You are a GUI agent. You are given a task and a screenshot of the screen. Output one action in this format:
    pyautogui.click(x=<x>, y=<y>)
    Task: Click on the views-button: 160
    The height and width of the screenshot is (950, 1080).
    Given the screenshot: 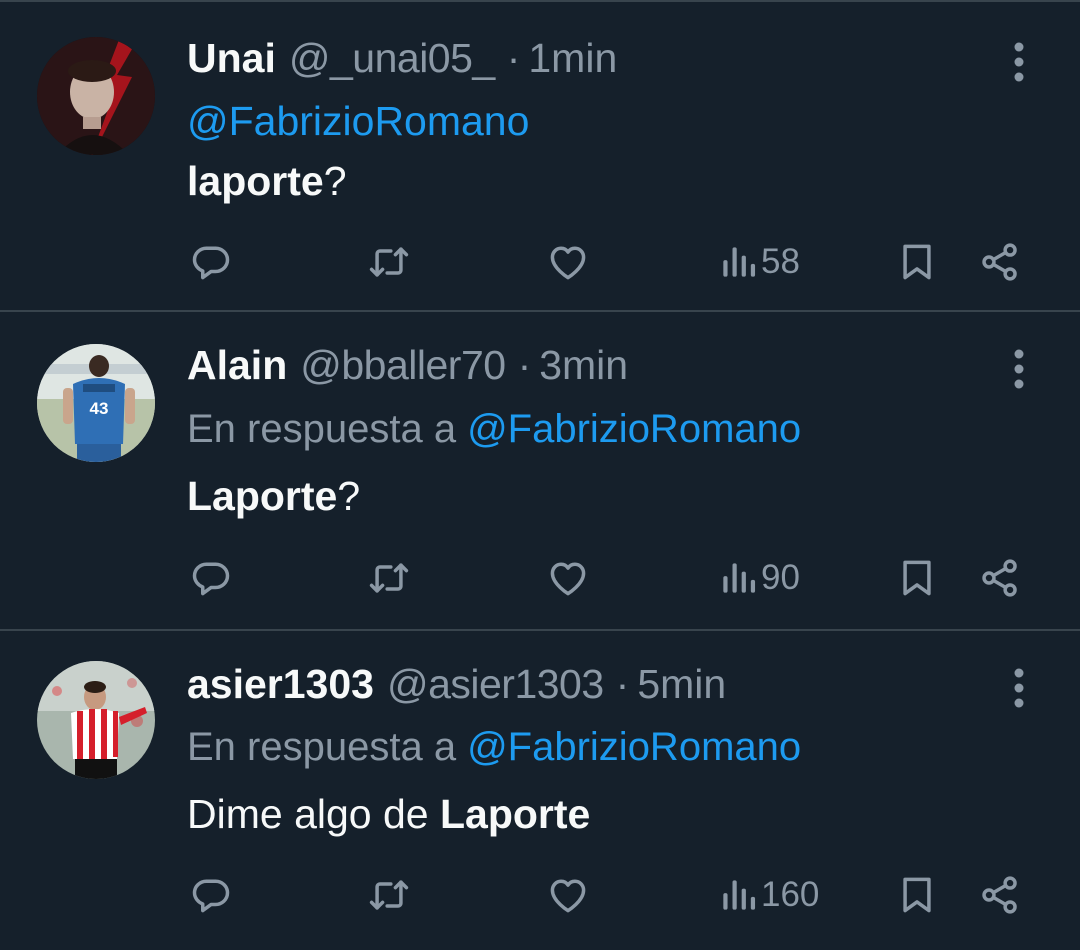 What is the action you would take?
    pyautogui.click(x=769, y=895)
    